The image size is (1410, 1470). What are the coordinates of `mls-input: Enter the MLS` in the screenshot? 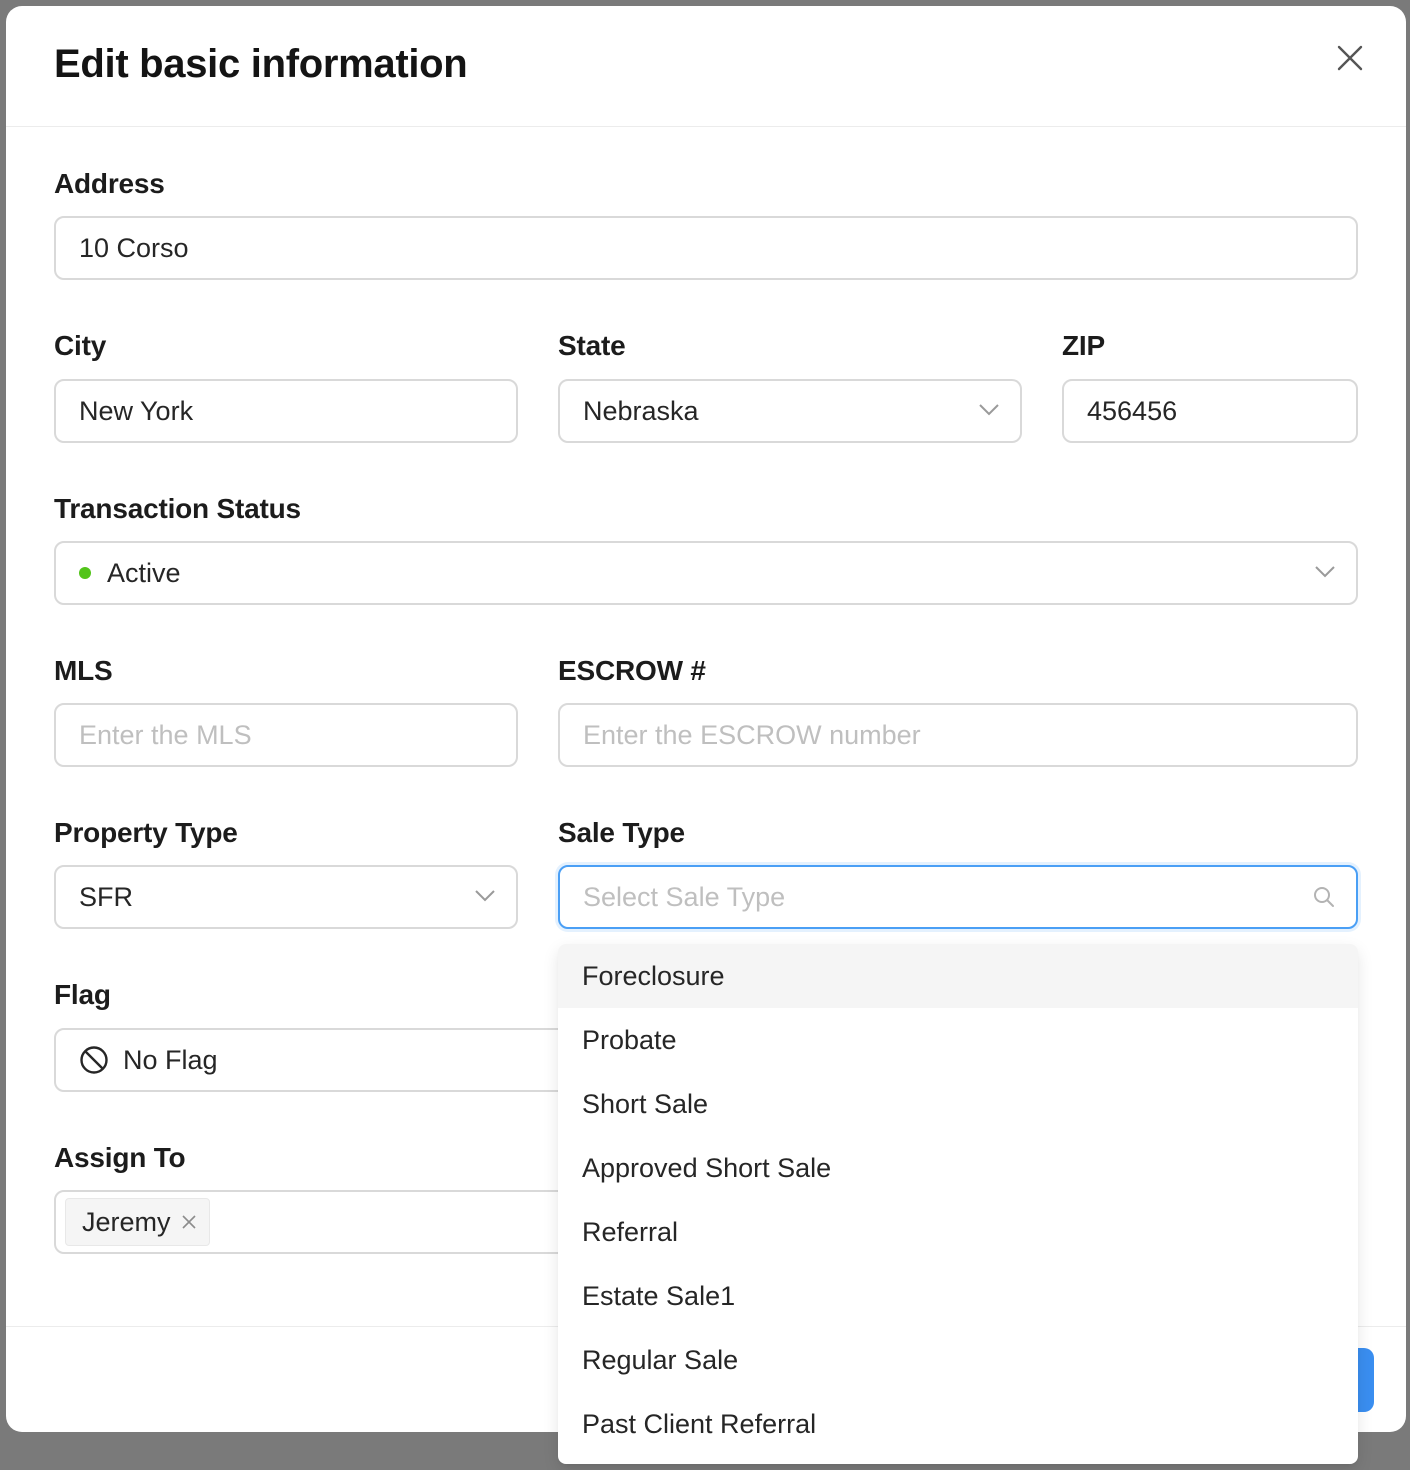 It's located at (286, 735).